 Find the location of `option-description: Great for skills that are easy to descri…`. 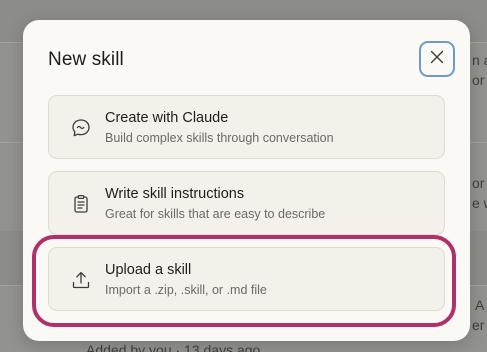

option-description: Great for skills that are easy to descri… is located at coordinates (215, 214).